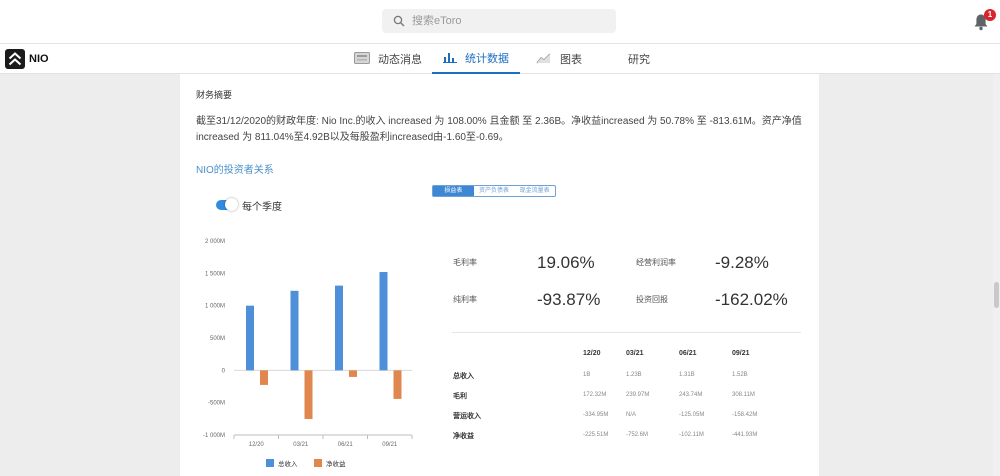 This screenshot has width=1000, height=476. What do you see at coordinates (215, 307) in the screenshot?
I see `y-tick-label: 1 000M` at bounding box center [215, 307].